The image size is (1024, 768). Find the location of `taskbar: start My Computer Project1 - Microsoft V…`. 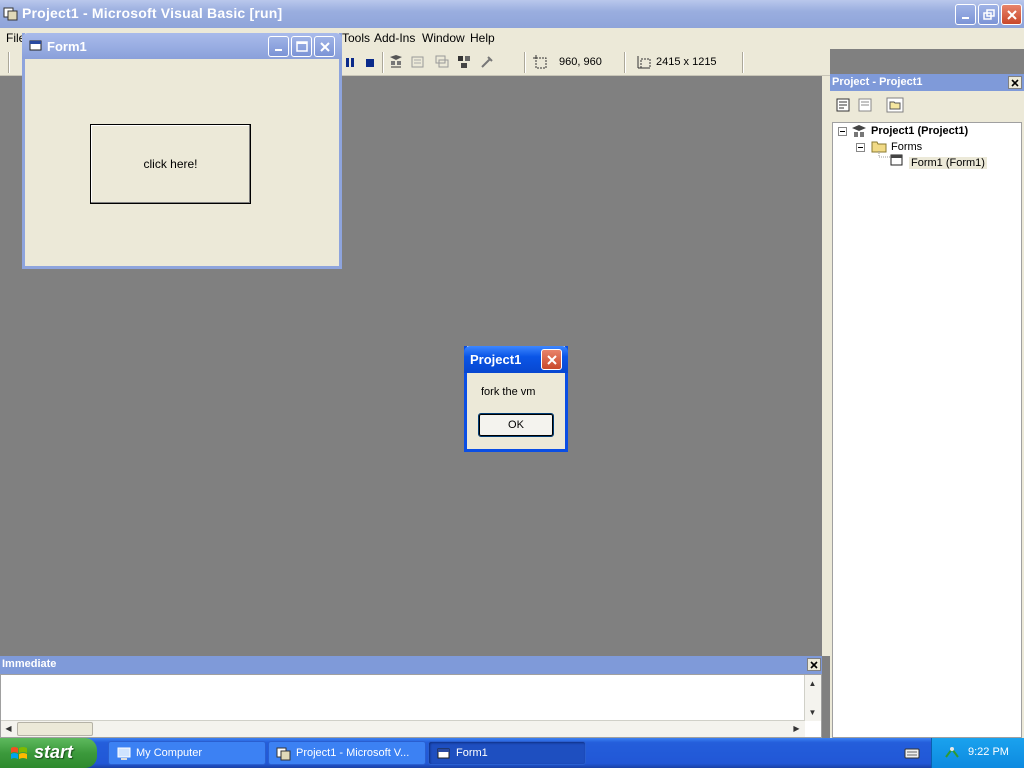

taskbar: start My Computer Project1 - Microsoft V… is located at coordinates (512, 753).